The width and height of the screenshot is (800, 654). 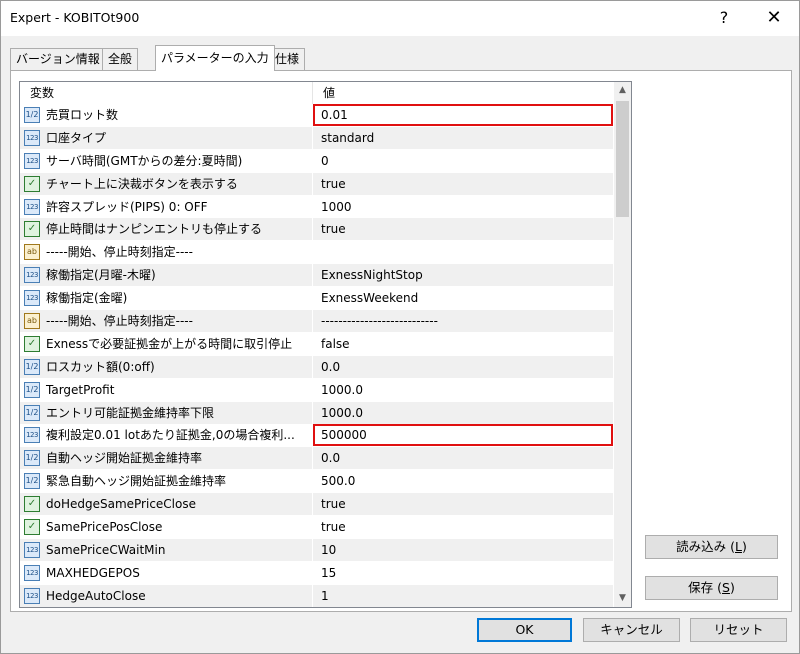 What do you see at coordinates (104, 527) in the screenshot?
I see `parameter-name: SamePricePosClose` at bounding box center [104, 527].